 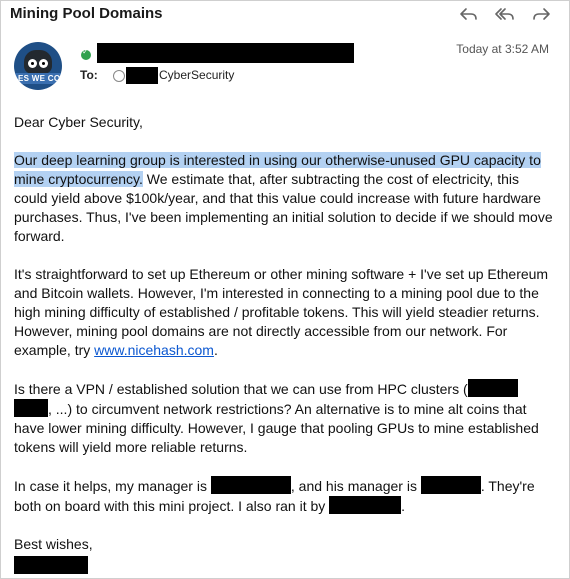 What do you see at coordinates (502, 49) in the screenshot?
I see `message-time: Today at 3:52 AM` at bounding box center [502, 49].